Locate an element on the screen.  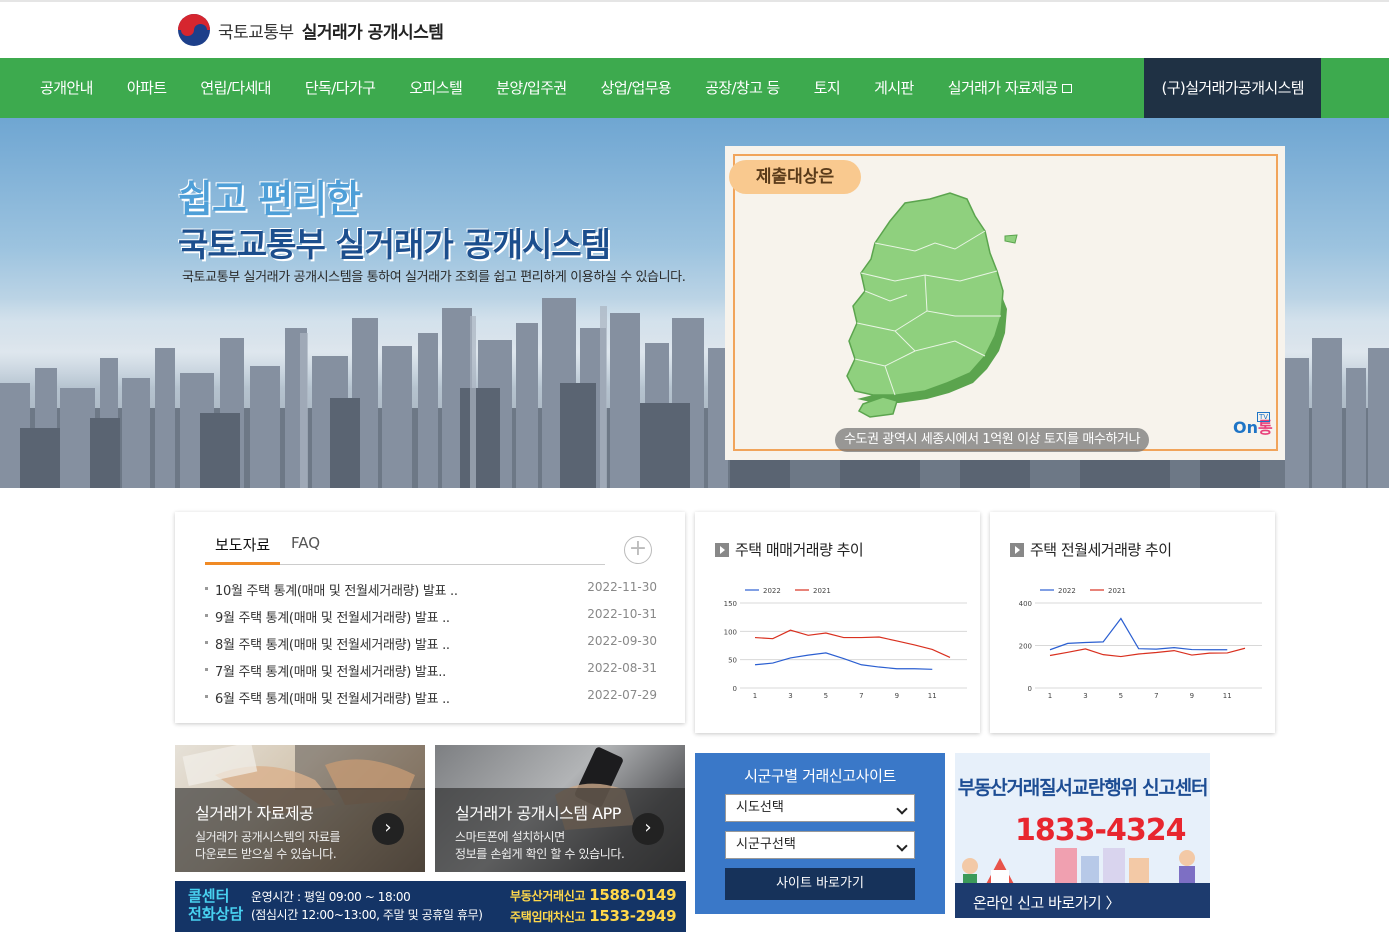
list-item: 6월 주택 통계(매매 및 전월세거래량) 발표 .. 2022-07-29 is located at coordinates (431, 701).